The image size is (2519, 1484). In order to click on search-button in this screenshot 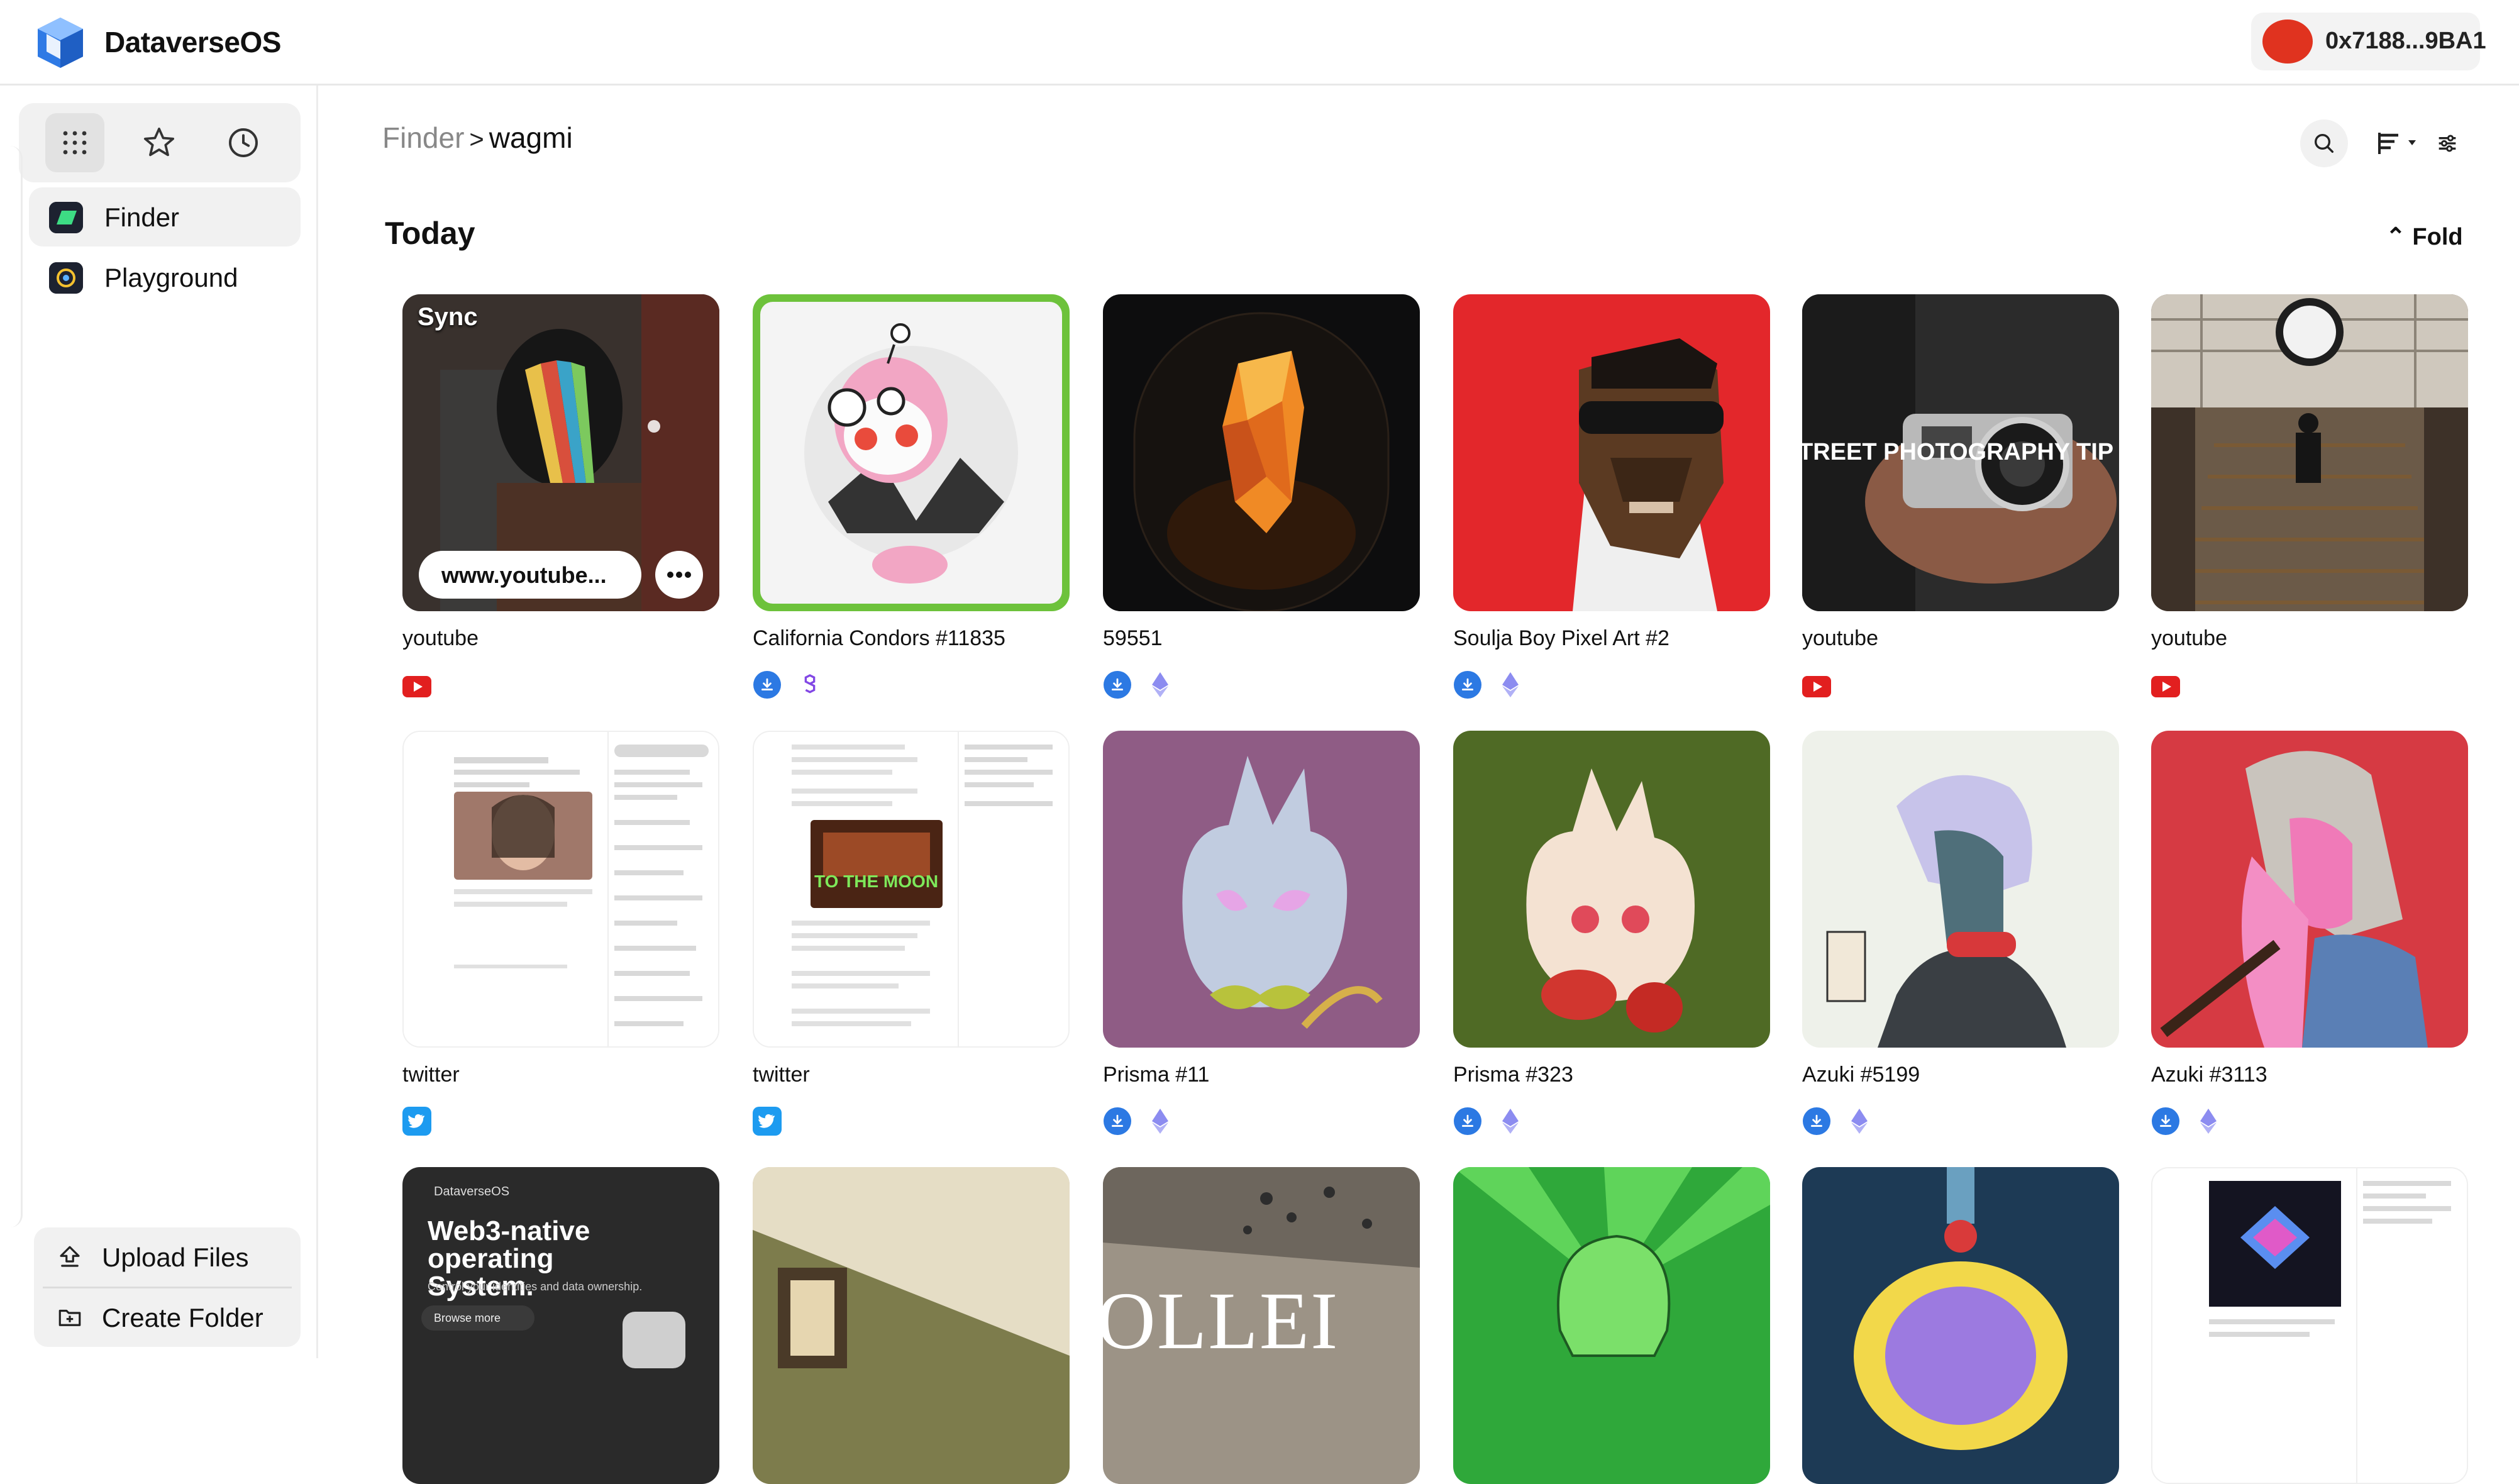, I will do `click(2324, 143)`.